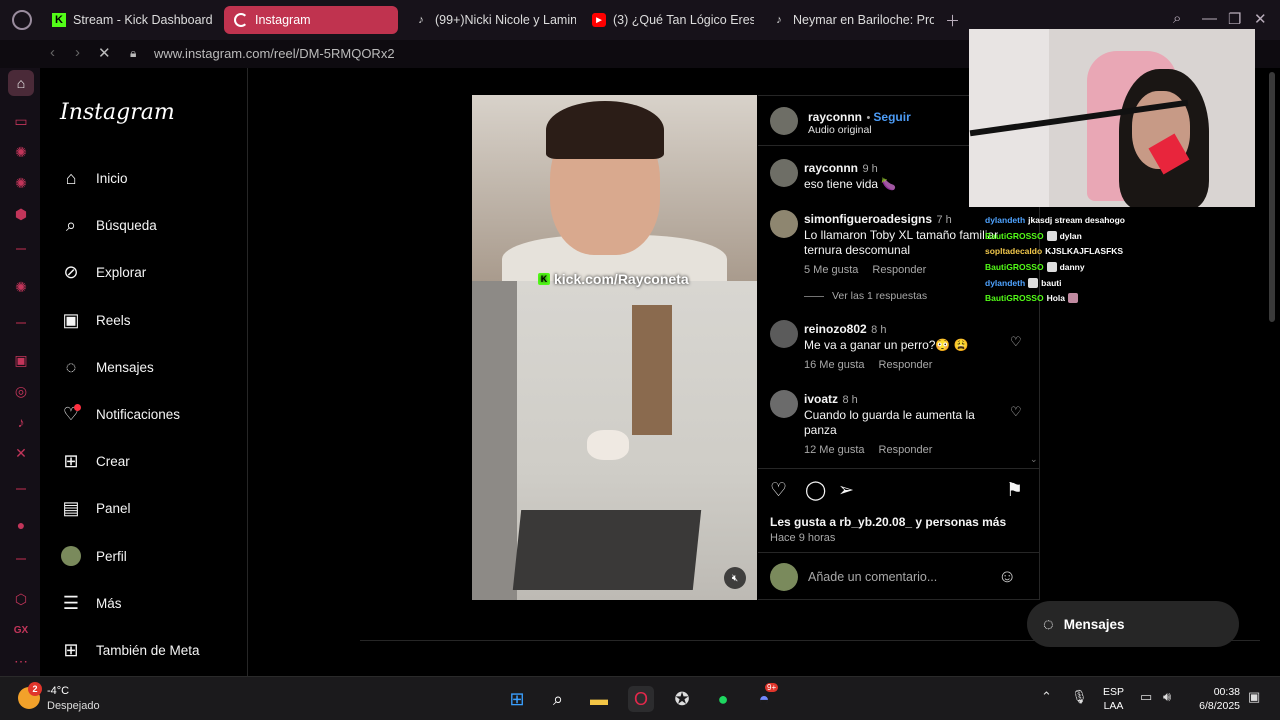  I want to click on volume-icon: 🔊︎, so click(1167, 697).